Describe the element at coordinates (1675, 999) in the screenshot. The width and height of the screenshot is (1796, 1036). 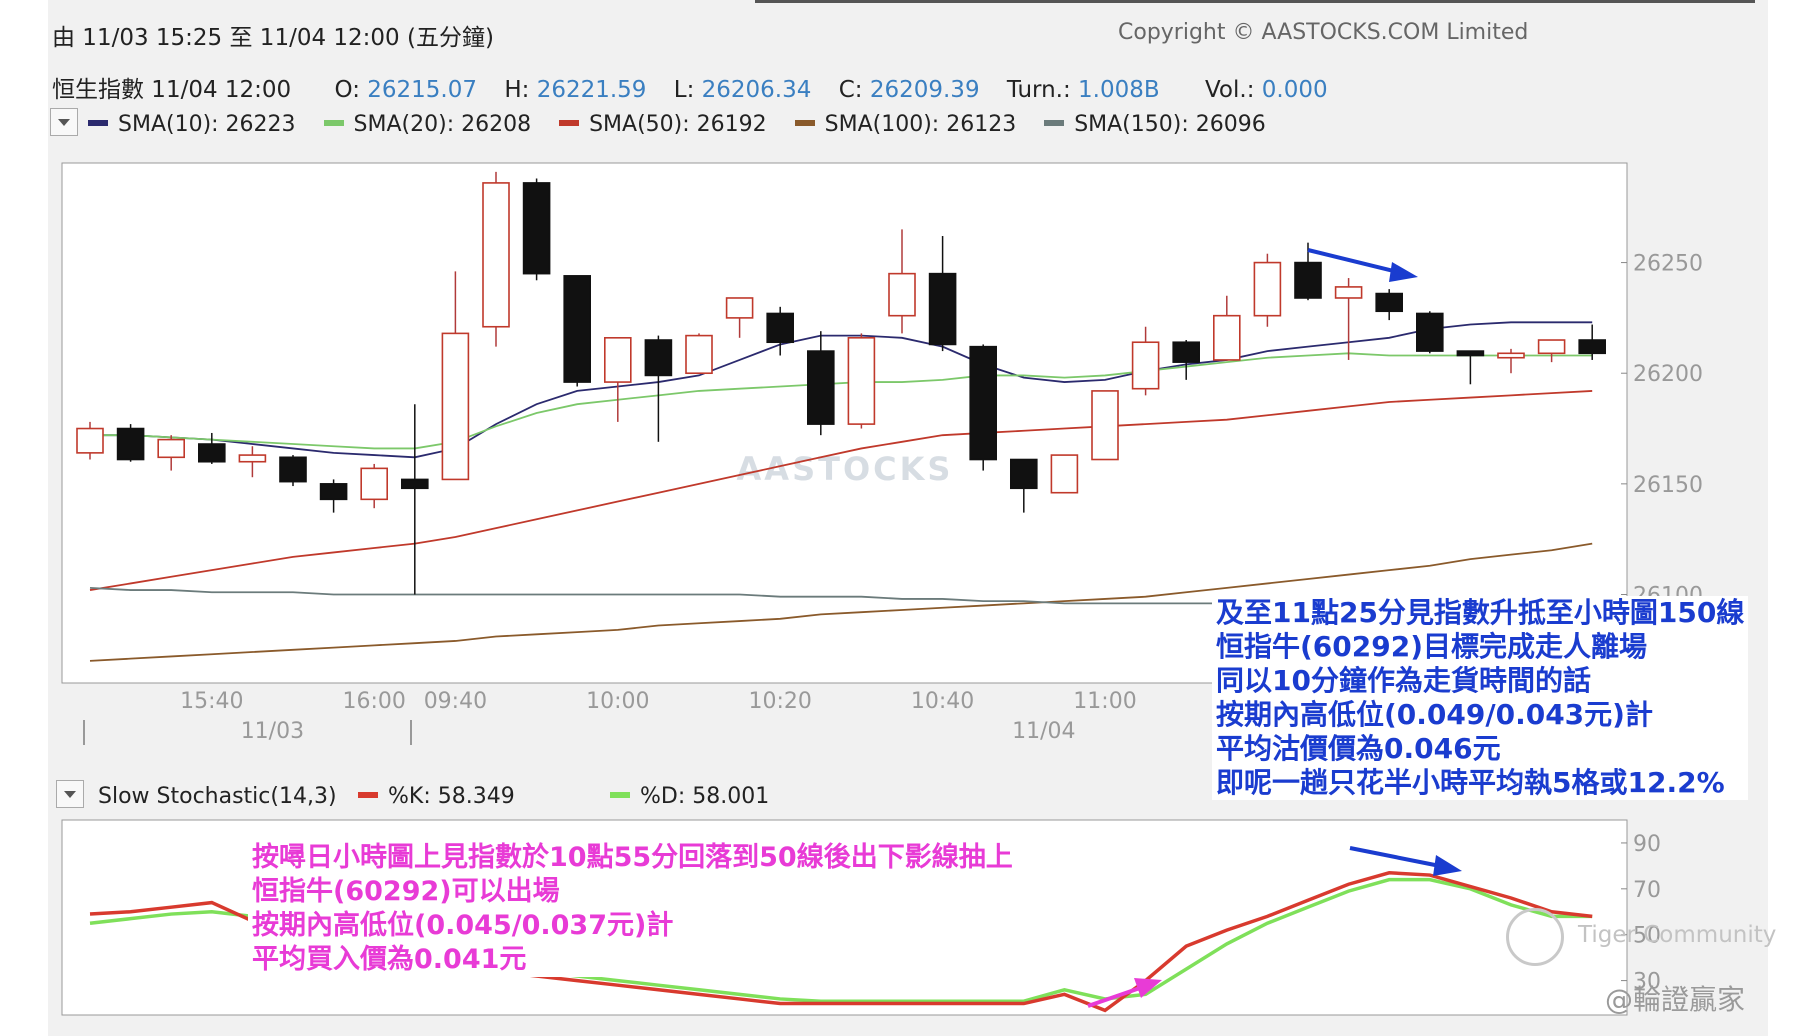
I see `author-watermark: @輪證贏家` at that location.